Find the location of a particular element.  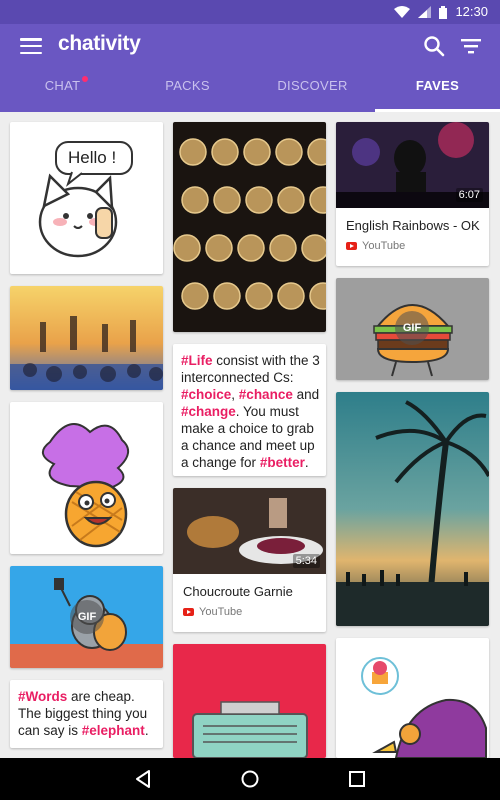

hashtag: #better is located at coordinates (282, 462).